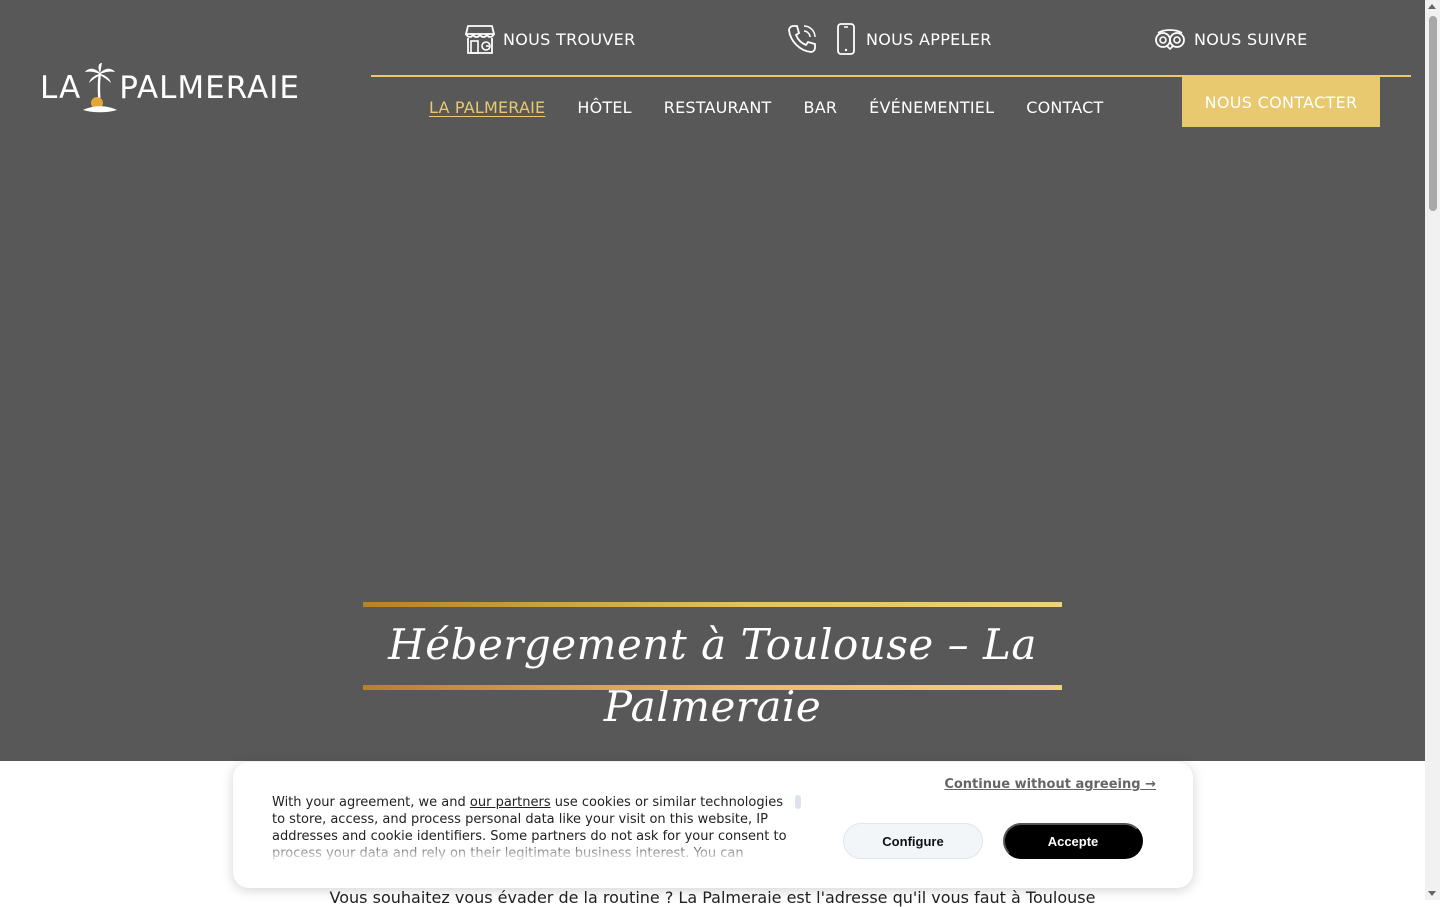  Describe the element at coordinates (712, 604) in the screenshot. I see `hero-title-top-rule` at that location.